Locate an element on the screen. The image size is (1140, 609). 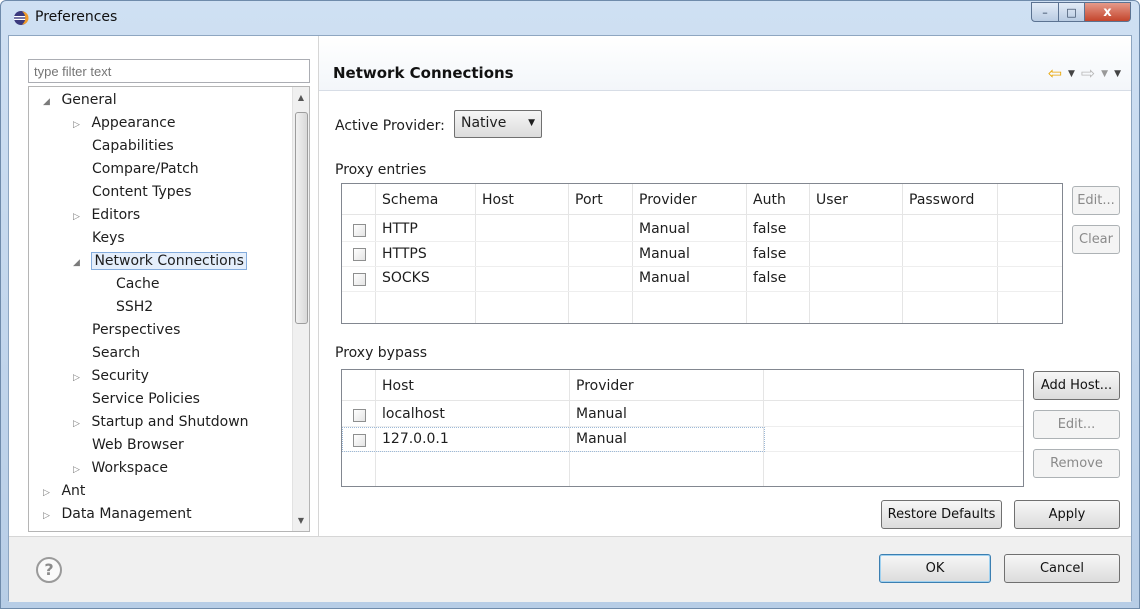
eclipse-icon is located at coordinates (21, 18).